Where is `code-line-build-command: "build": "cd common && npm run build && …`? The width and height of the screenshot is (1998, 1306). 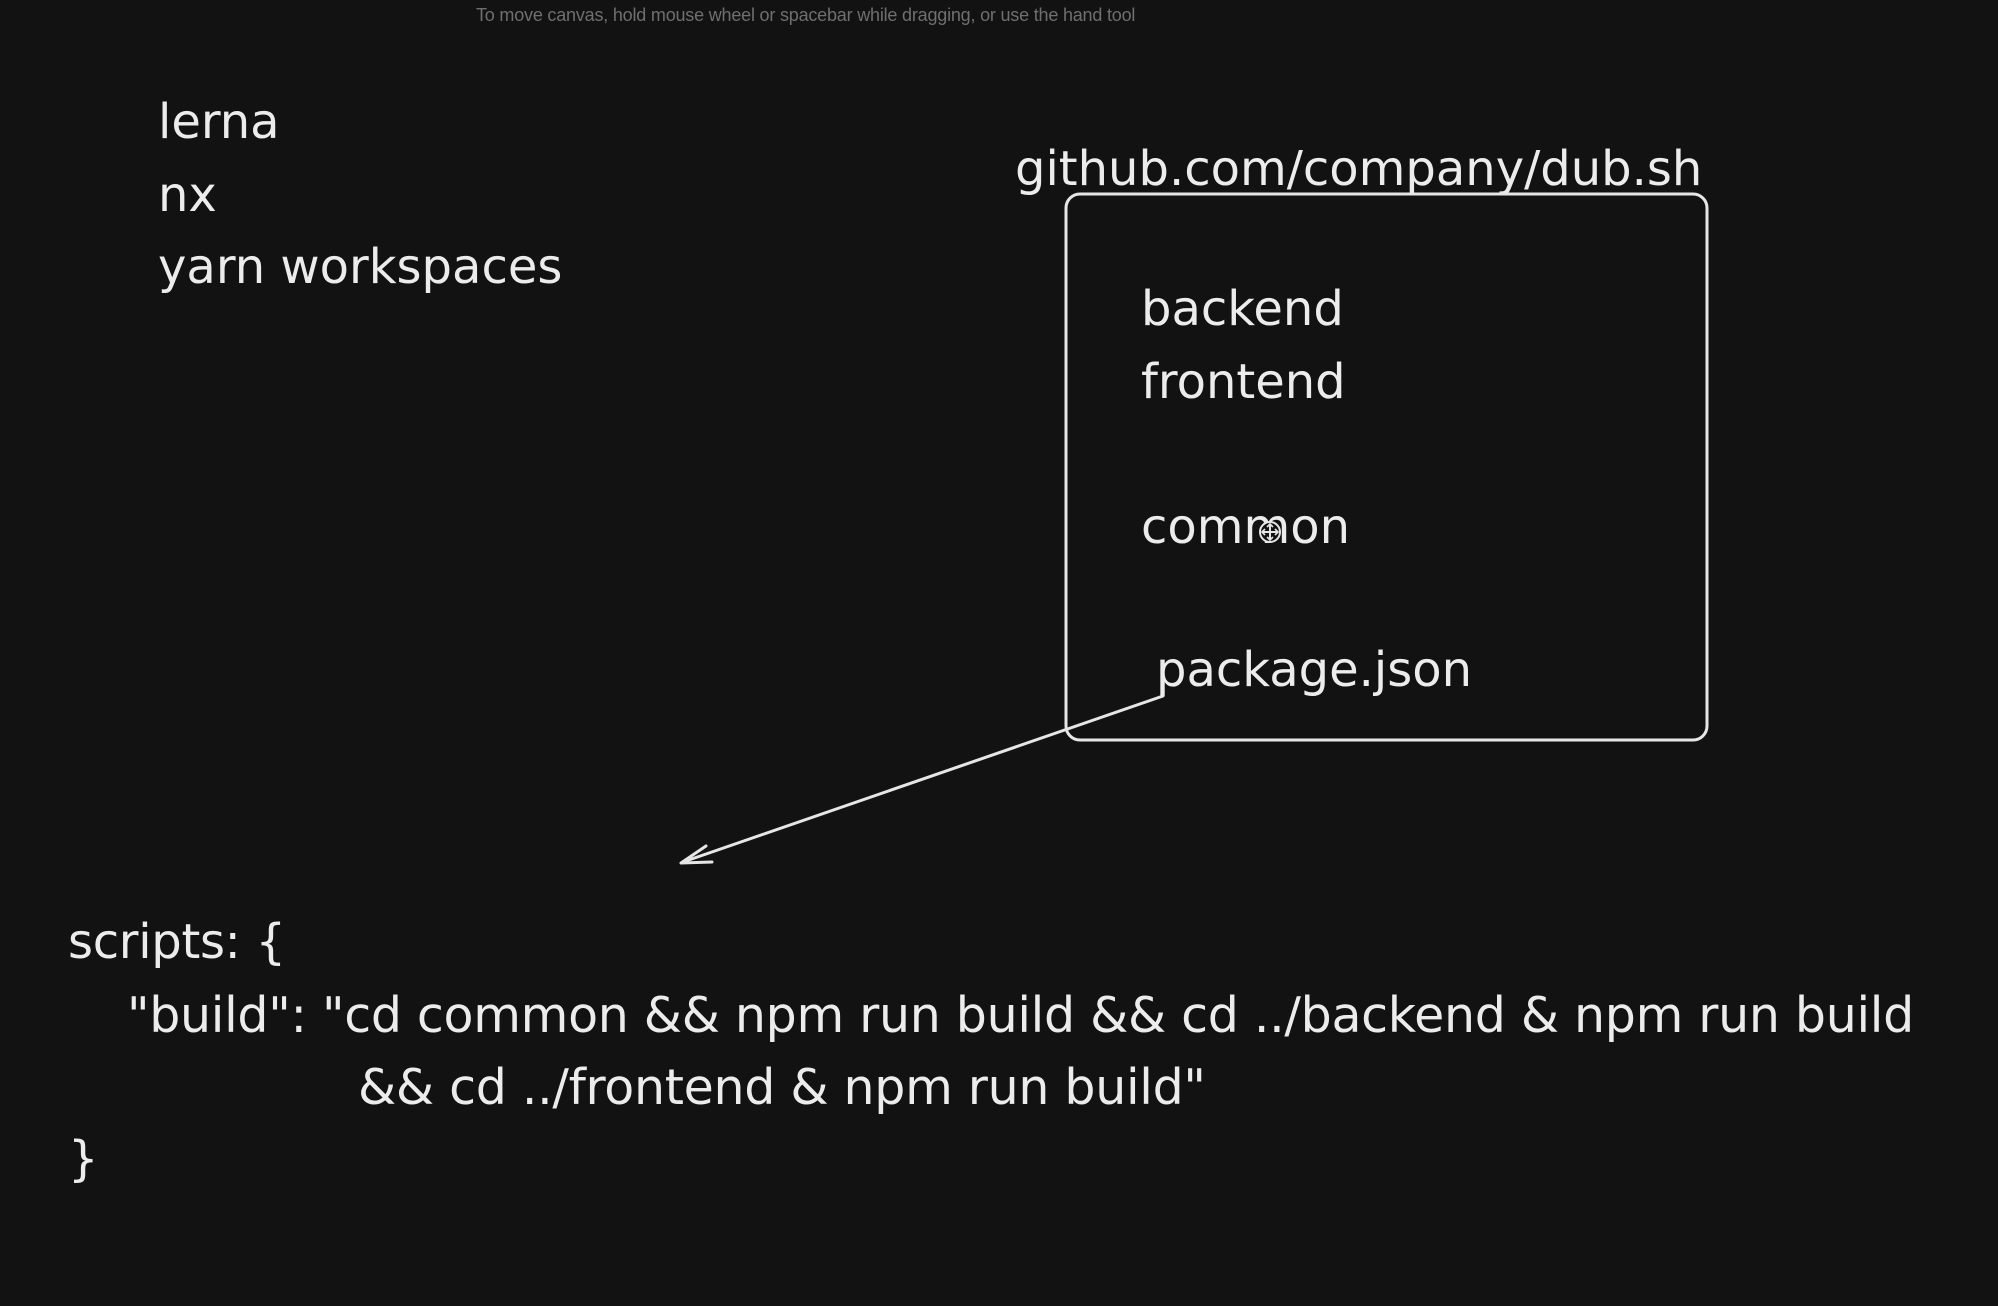
code-line-build-command: "build": "cd common && npm run build && … is located at coordinates (1020, 1015).